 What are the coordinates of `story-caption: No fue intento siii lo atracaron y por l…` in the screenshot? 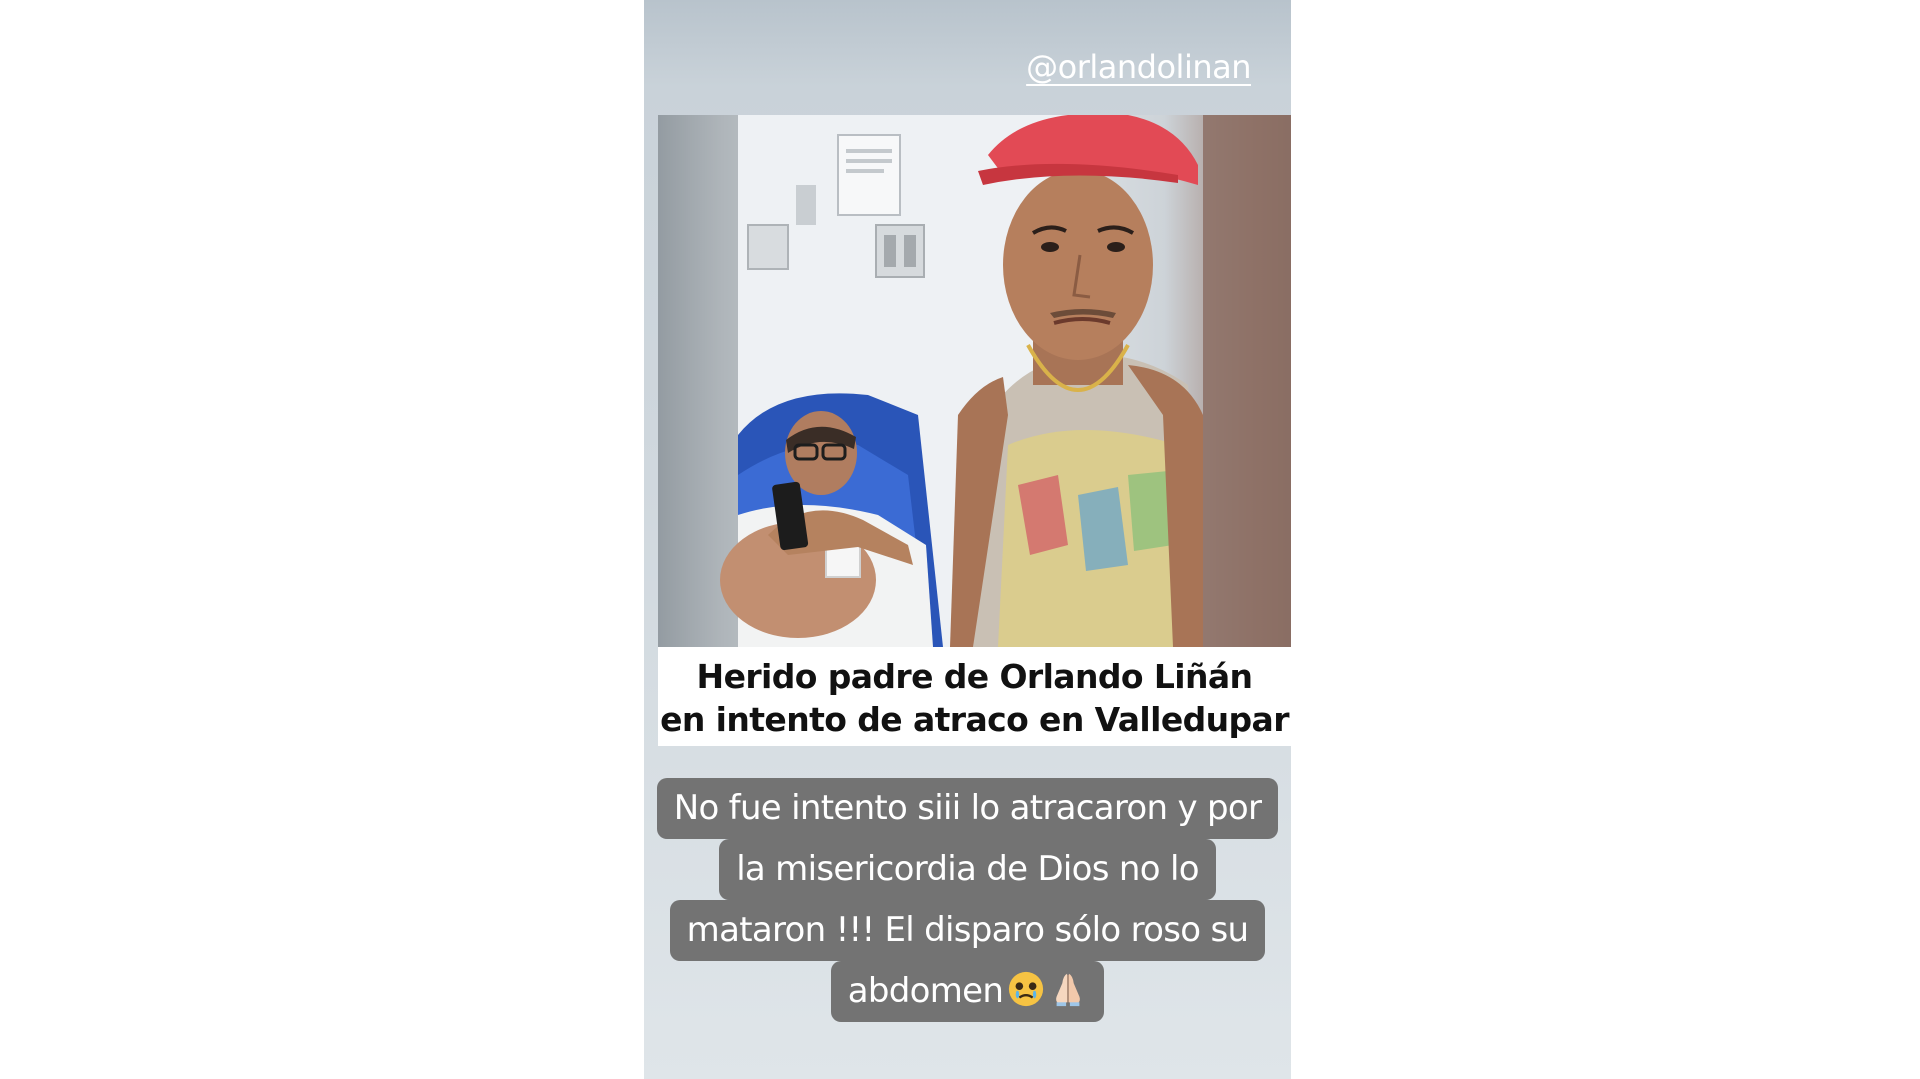 It's located at (967, 900).